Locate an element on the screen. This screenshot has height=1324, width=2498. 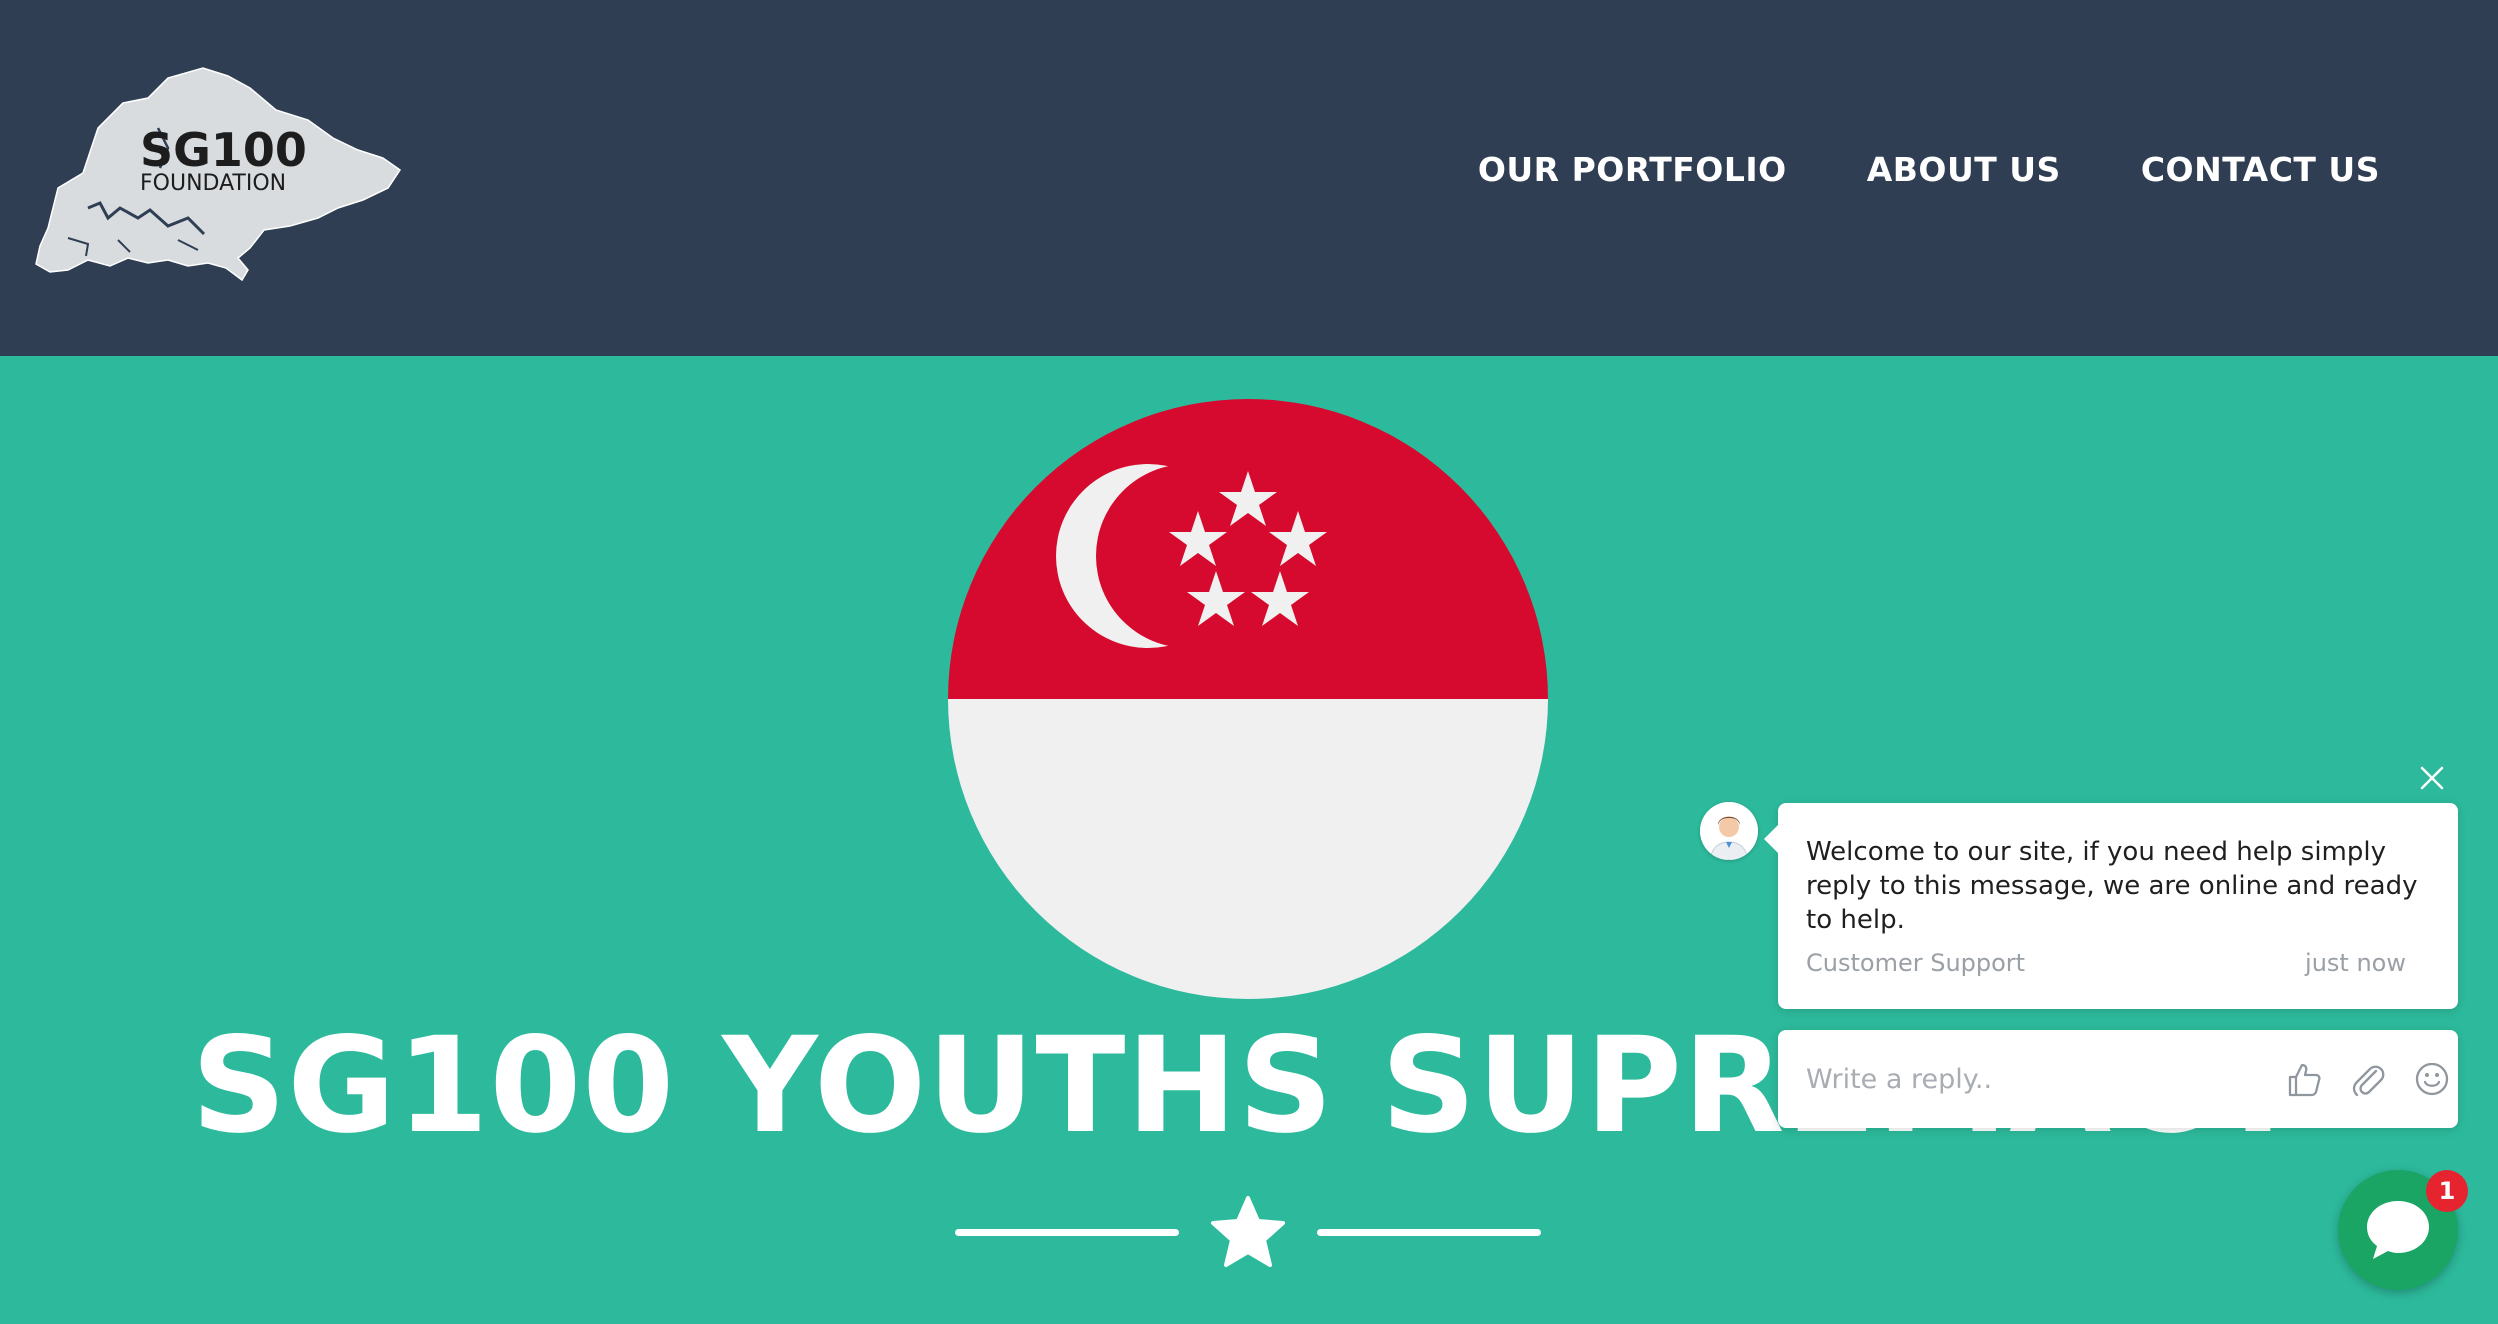
chat-timestamp: just now is located at coordinates (2355, 963).